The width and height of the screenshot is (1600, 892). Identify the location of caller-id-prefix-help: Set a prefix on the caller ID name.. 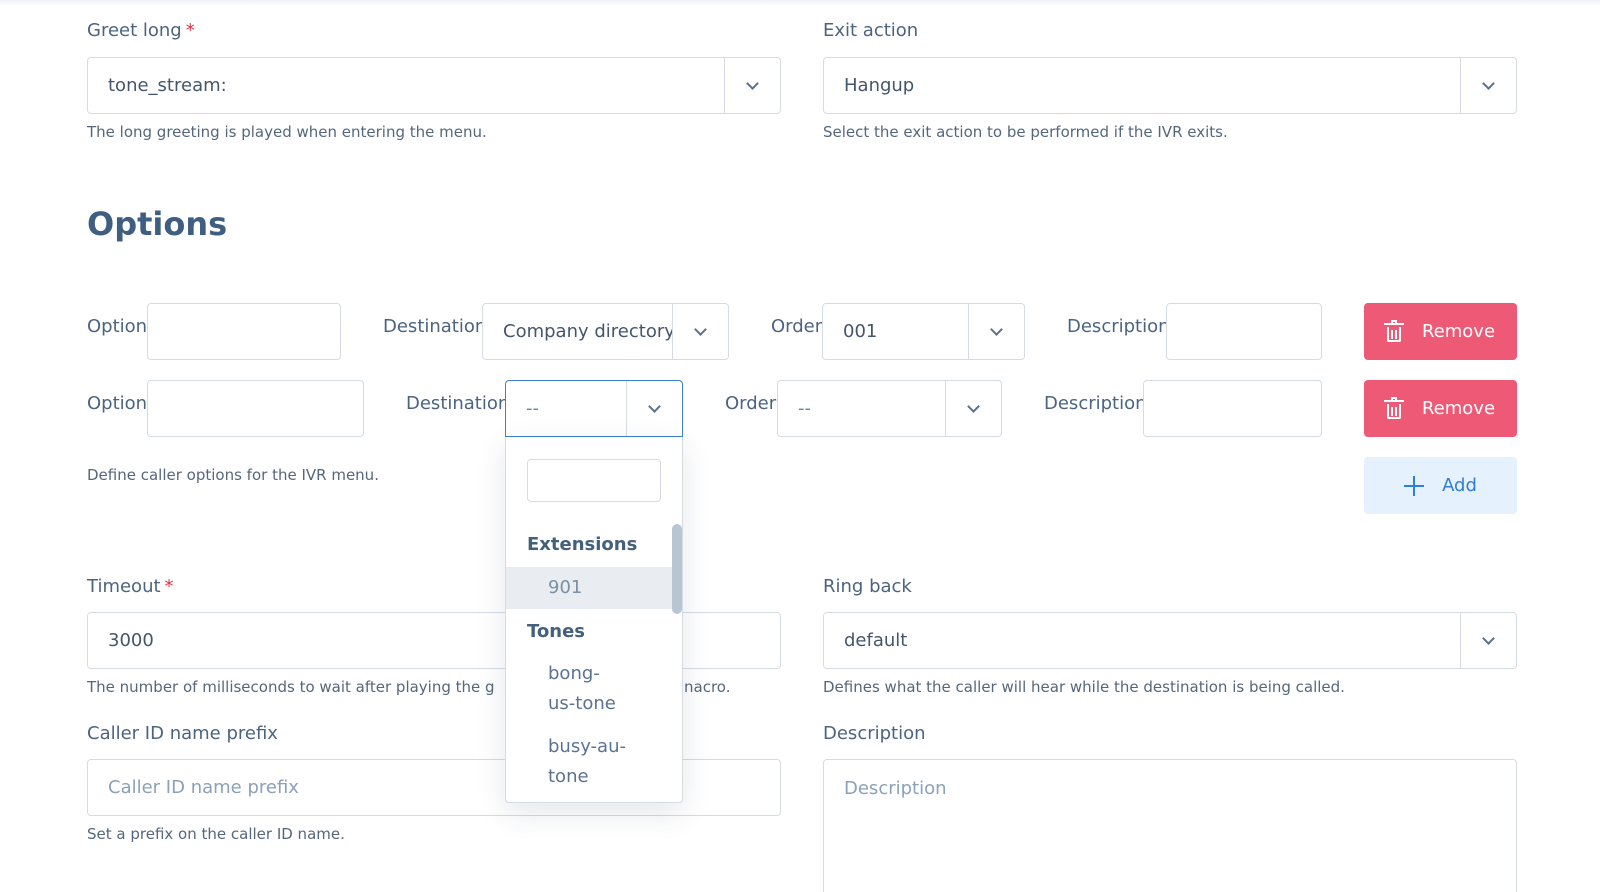
(216, 834).